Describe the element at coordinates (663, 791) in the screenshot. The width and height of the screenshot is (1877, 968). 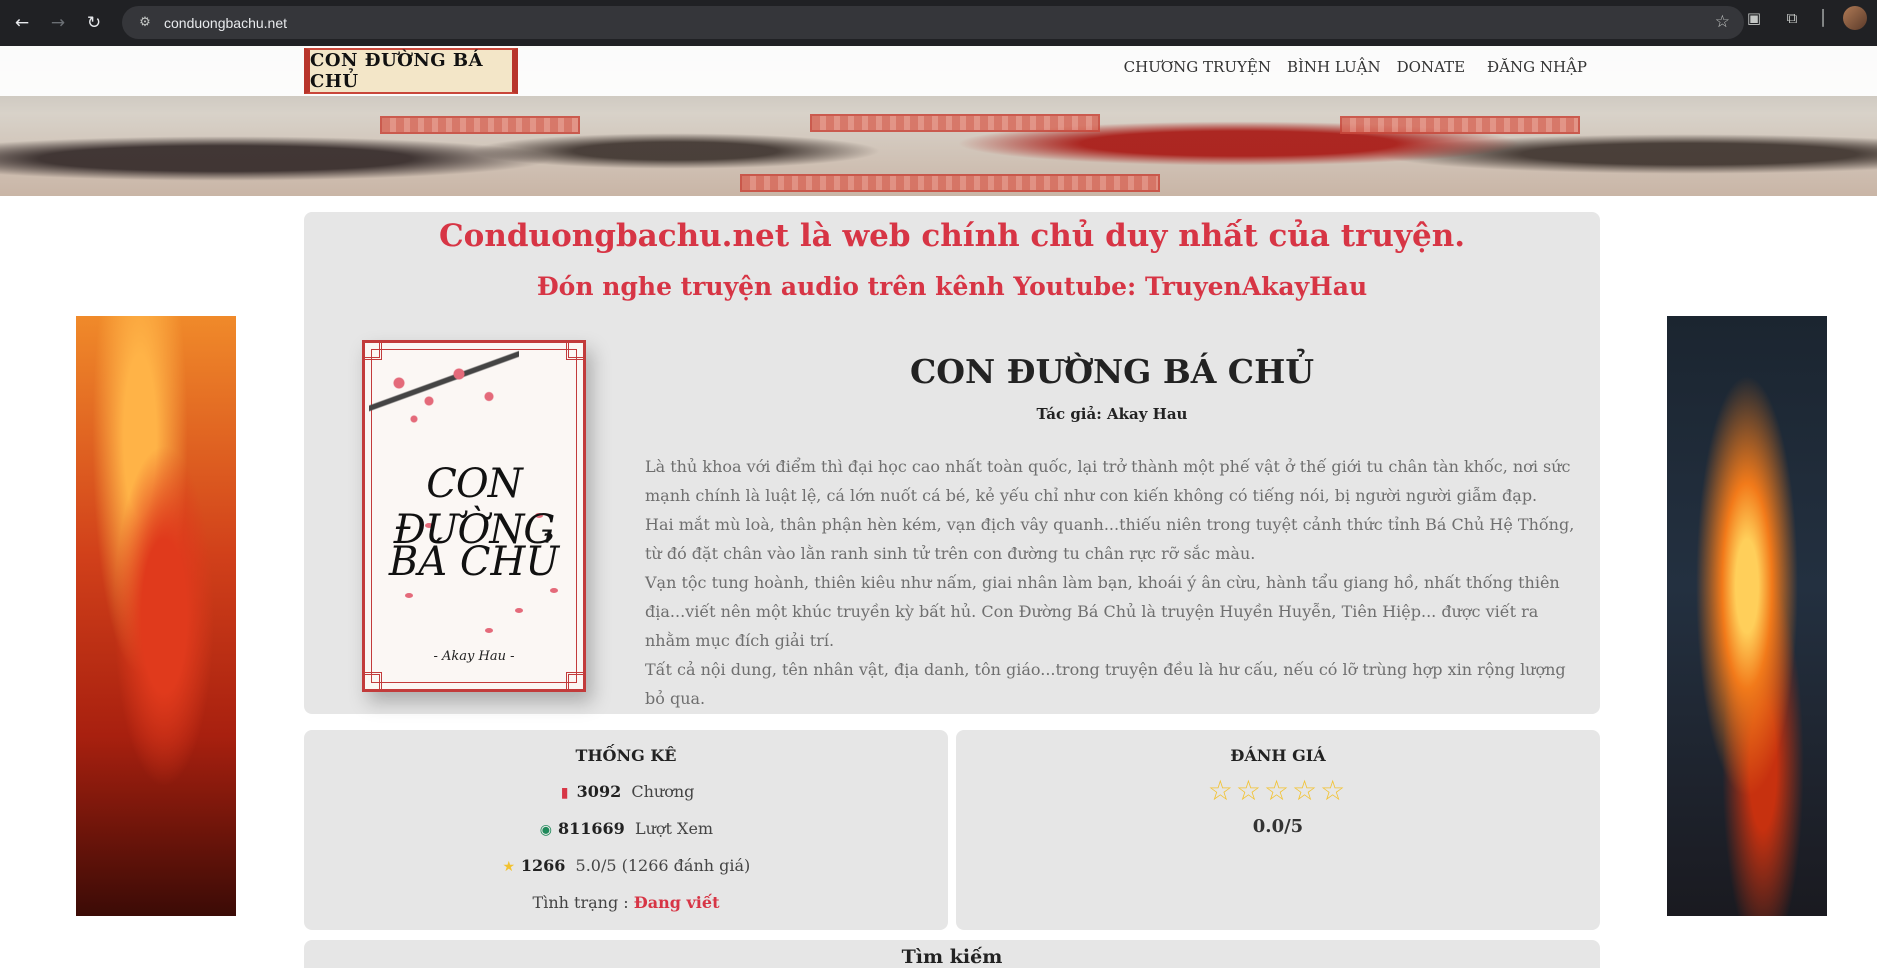
I see `chapters-label: Chương` at that location.